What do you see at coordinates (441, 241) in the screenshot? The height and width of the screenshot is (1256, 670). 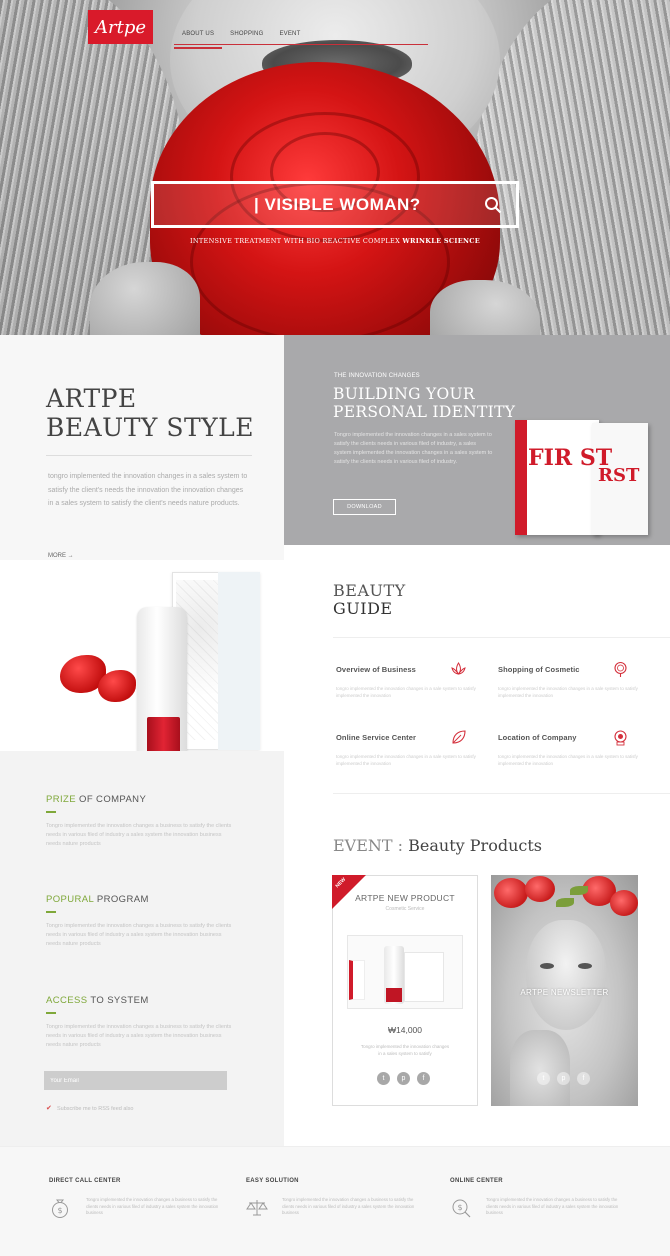 I see `hero-tagline-bold: WRINKLE SCIENCE` at bounding box center [441, 241].